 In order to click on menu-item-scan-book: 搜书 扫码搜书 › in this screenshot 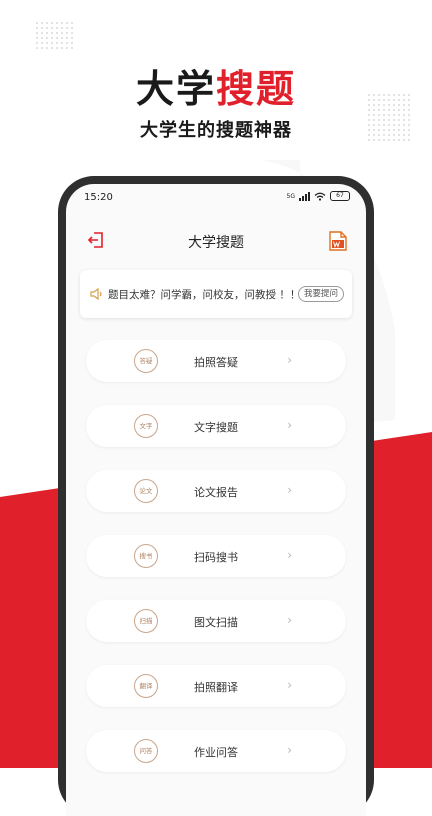, I will do `click(216, 556)`.